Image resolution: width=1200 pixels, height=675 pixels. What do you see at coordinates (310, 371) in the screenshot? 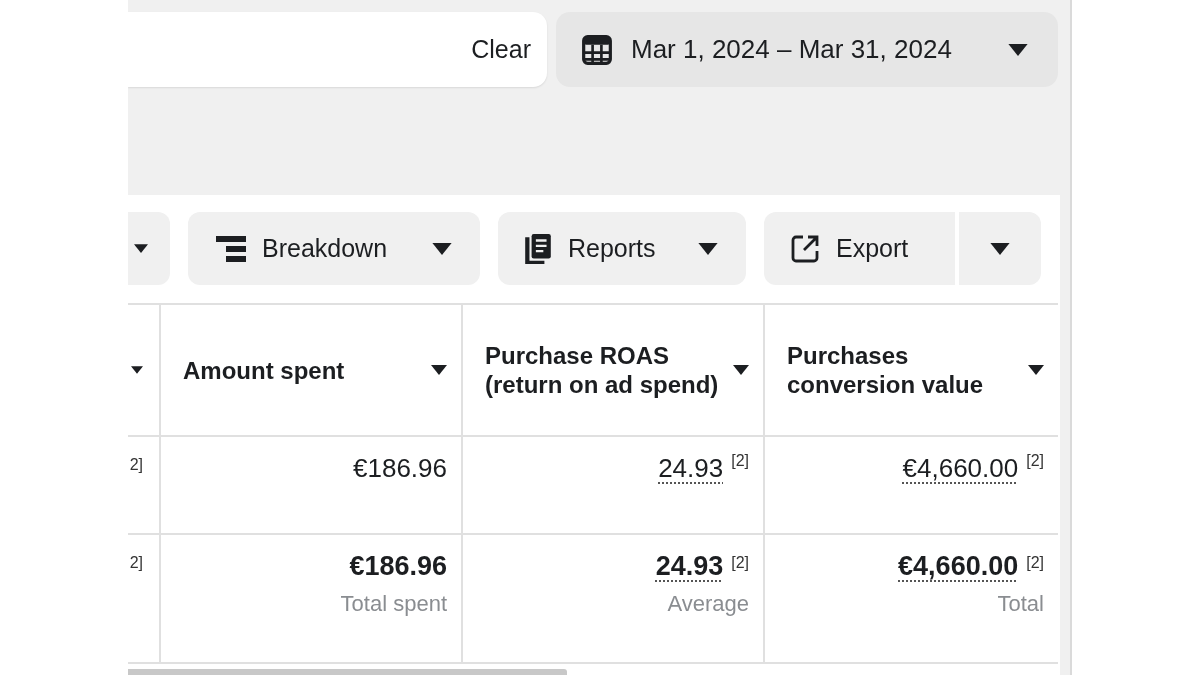
I see `column-header: Amount spent` at bounding box center [310, 371].